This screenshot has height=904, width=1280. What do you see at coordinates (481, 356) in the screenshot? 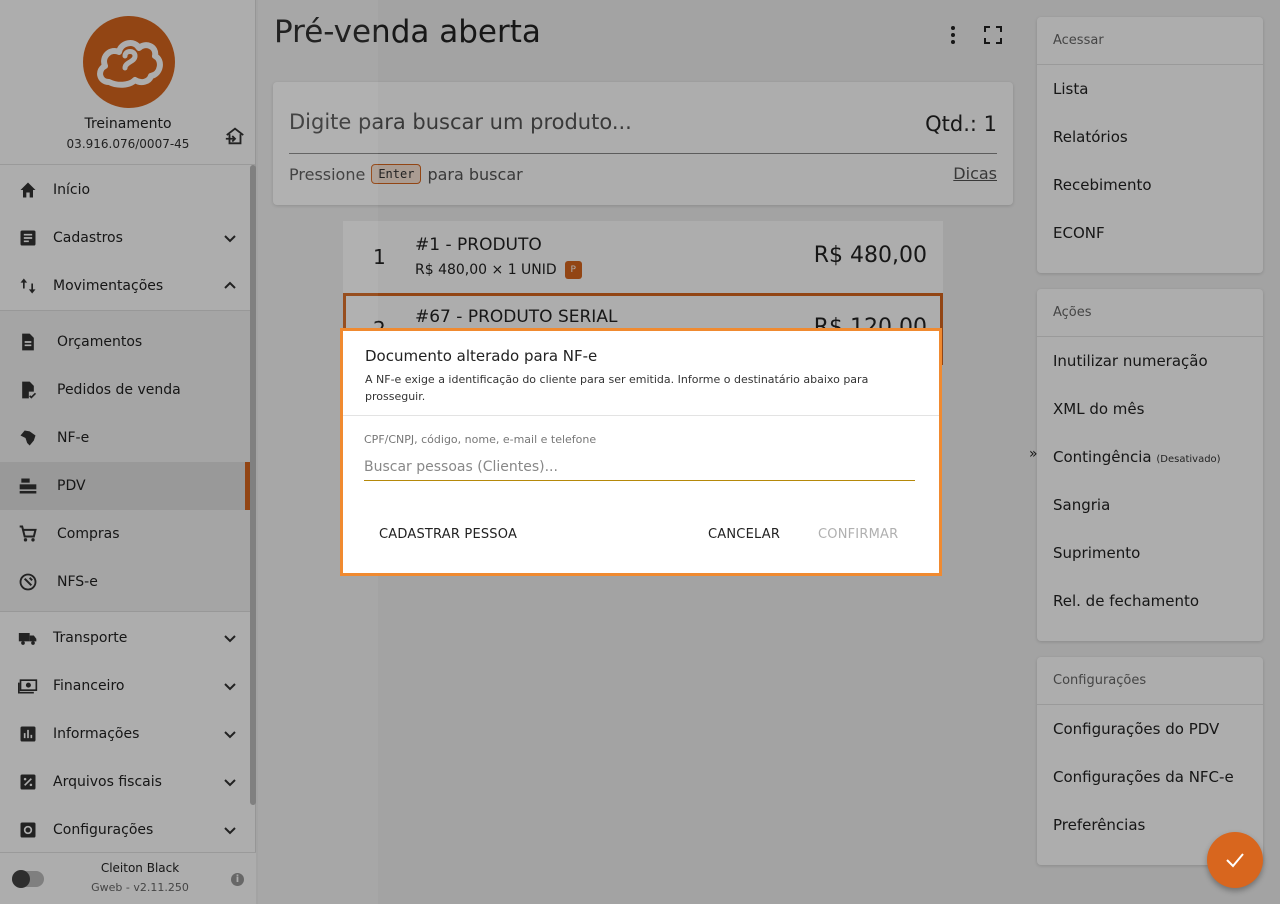
I see `dialog-title: Documento alterado para NF-e` at bounding box center [481, 356].